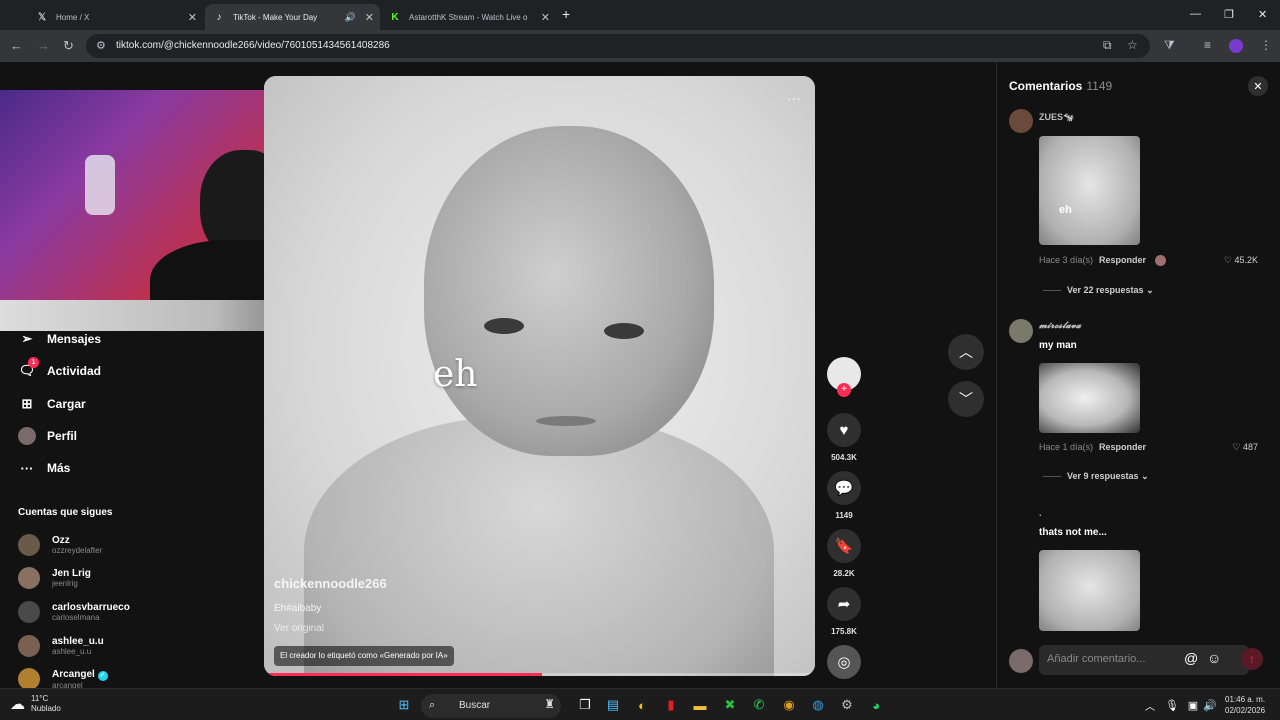 Image resolution: width=1280 pixels, height=720 pixels. What do you see at coordinates (1236, 46) in the screenshot?
I see `profile-avatar-icon` at bounding box center [1236, 46].